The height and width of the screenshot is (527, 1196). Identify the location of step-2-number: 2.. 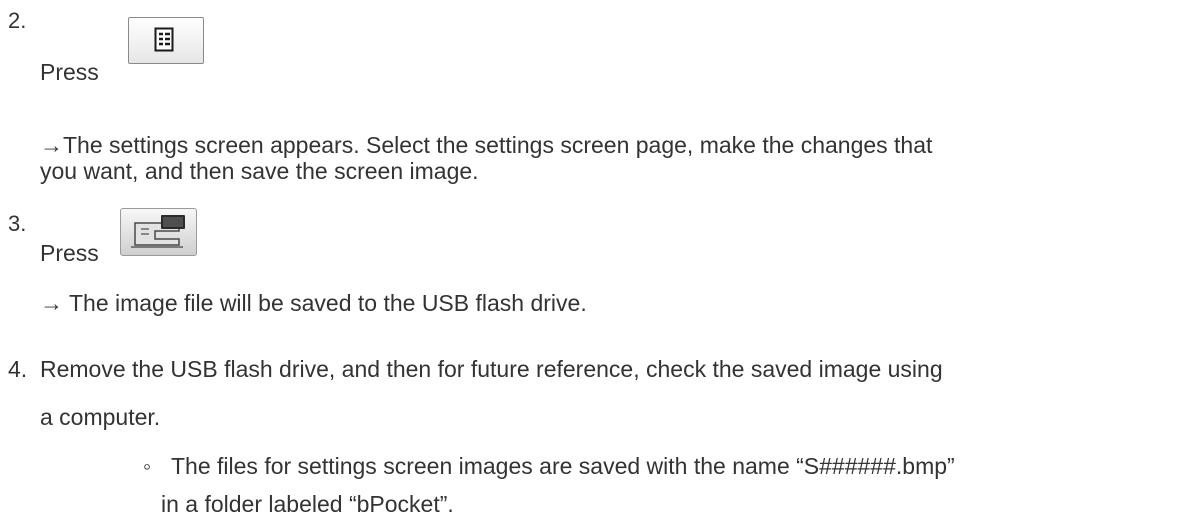
(17, 20).